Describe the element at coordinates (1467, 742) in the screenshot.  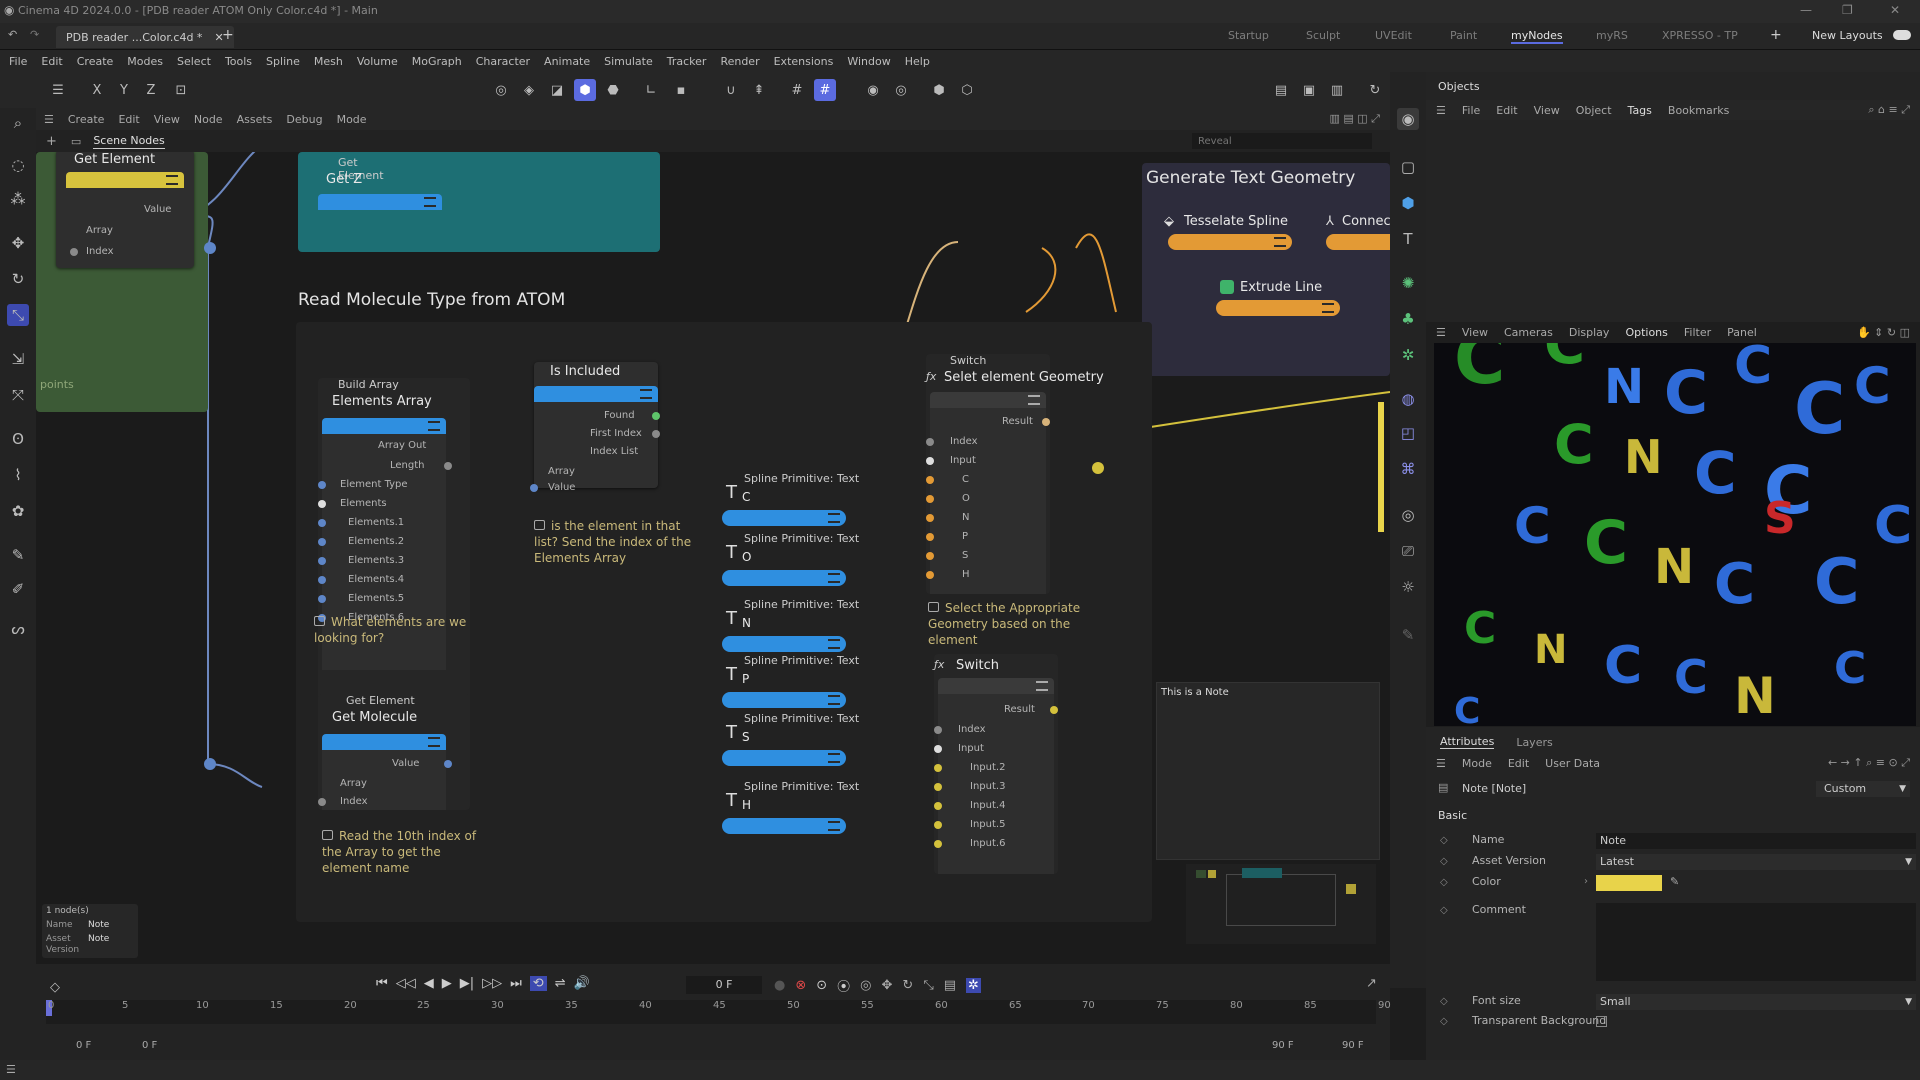
I see `tab-attributes: Attributes` at that location.